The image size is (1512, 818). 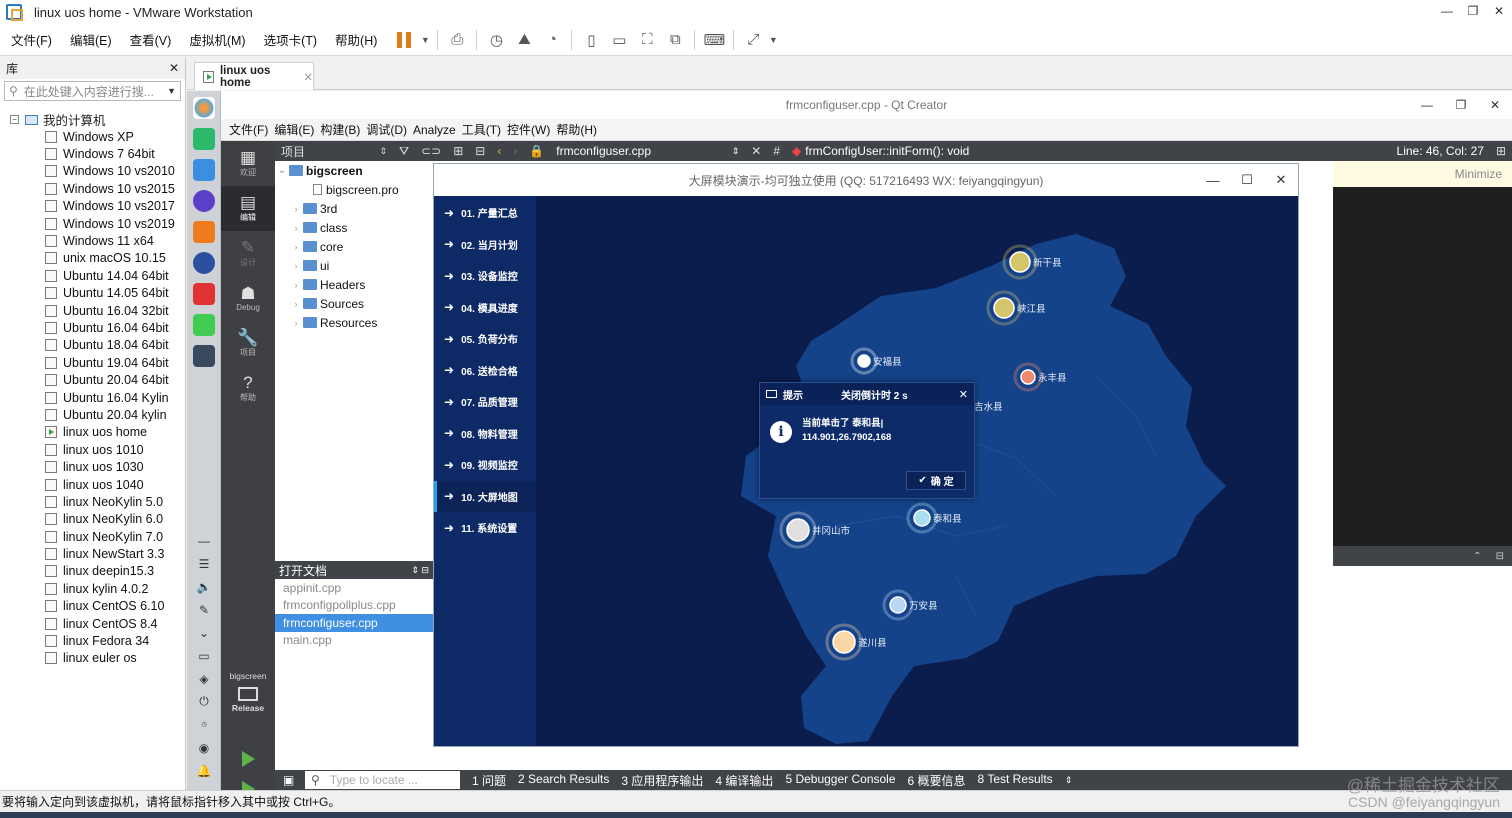 What do you see at coordinates (485, 465) in the screenshot?
I see `app-nav-item: ➜ 09. 视频监控` at bounding box center [485, 465].